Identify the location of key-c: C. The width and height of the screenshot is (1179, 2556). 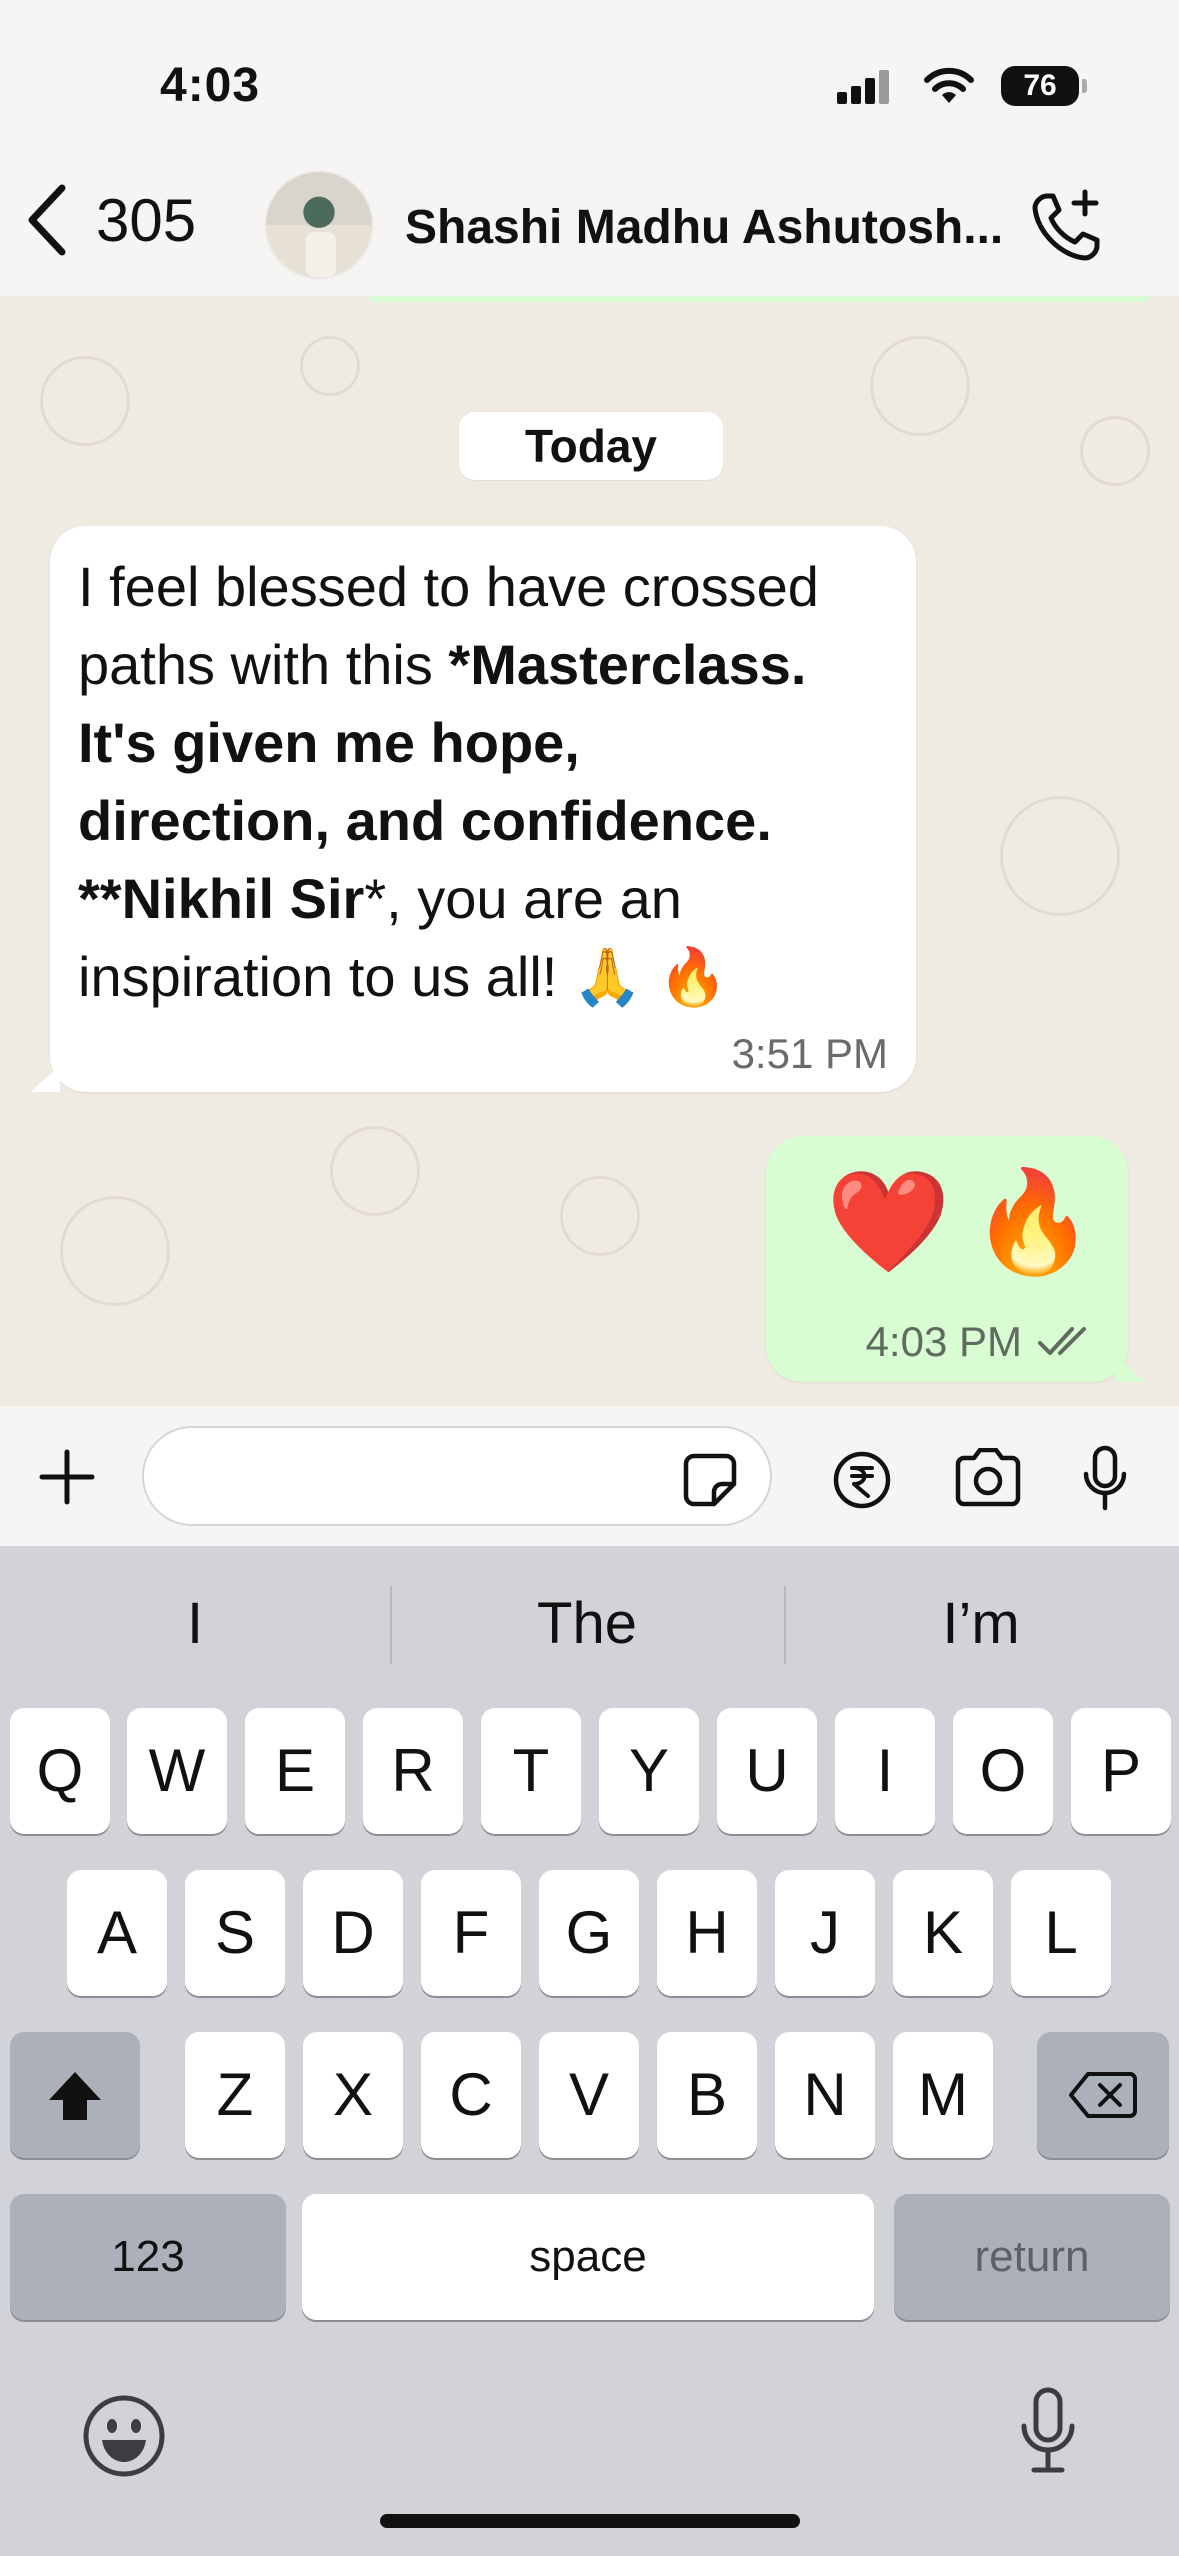
(471, 2095).